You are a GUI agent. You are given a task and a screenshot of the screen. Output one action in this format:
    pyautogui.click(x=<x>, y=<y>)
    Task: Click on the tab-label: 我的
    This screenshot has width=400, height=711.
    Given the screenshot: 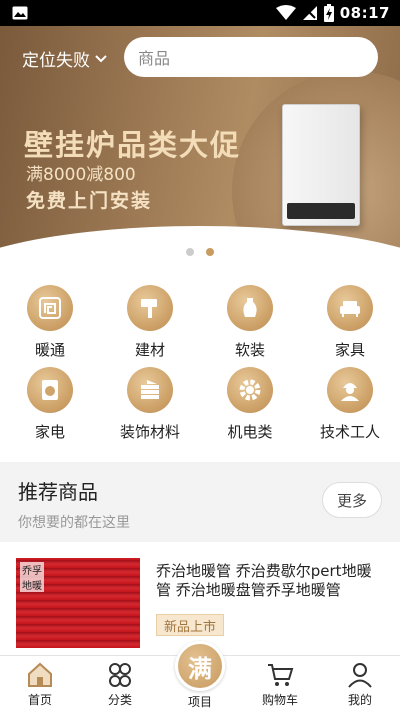 What is the action you would take?
    pyautogui.click(x=359, y=700)
    